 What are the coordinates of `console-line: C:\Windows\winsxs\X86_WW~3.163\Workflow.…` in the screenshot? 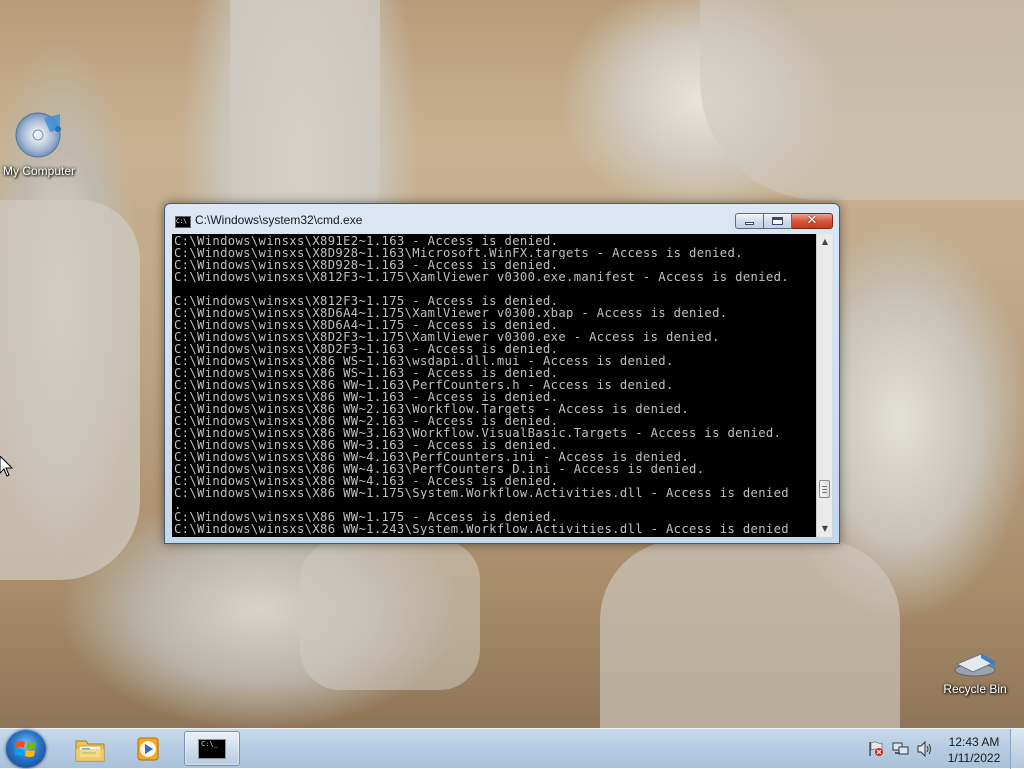 It's located at (478, 433).